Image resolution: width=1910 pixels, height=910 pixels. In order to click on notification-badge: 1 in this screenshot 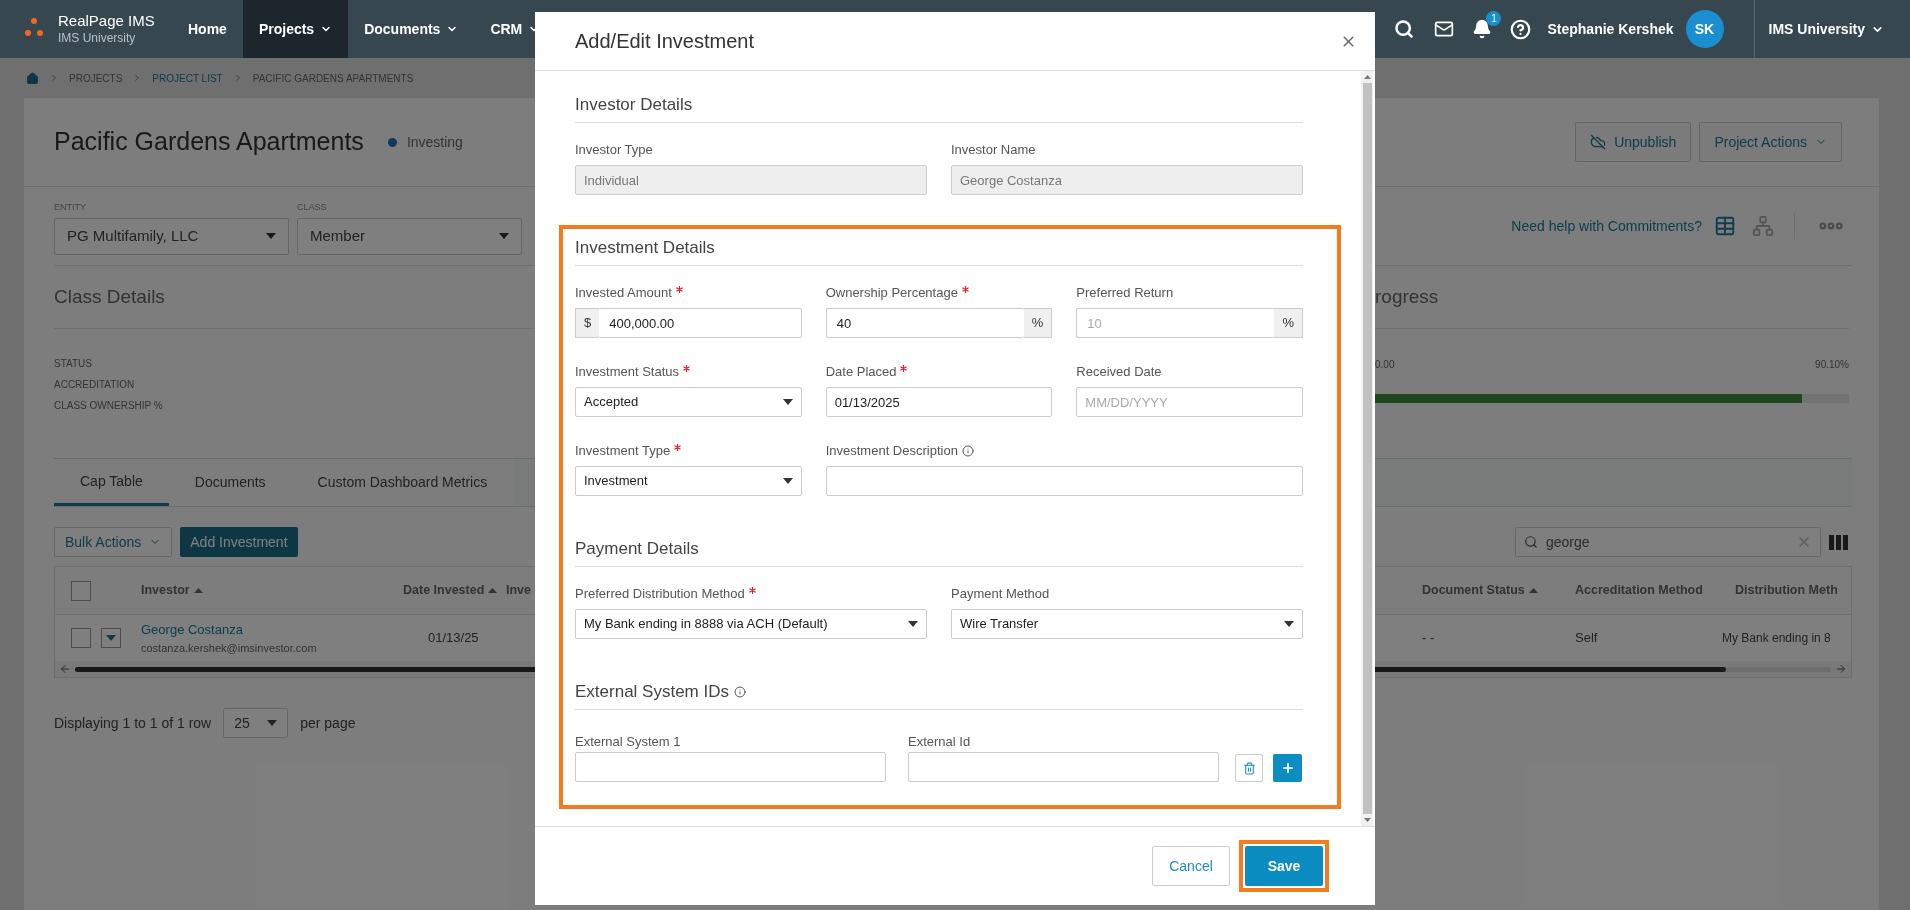, I will do `click(1494, 18)`.